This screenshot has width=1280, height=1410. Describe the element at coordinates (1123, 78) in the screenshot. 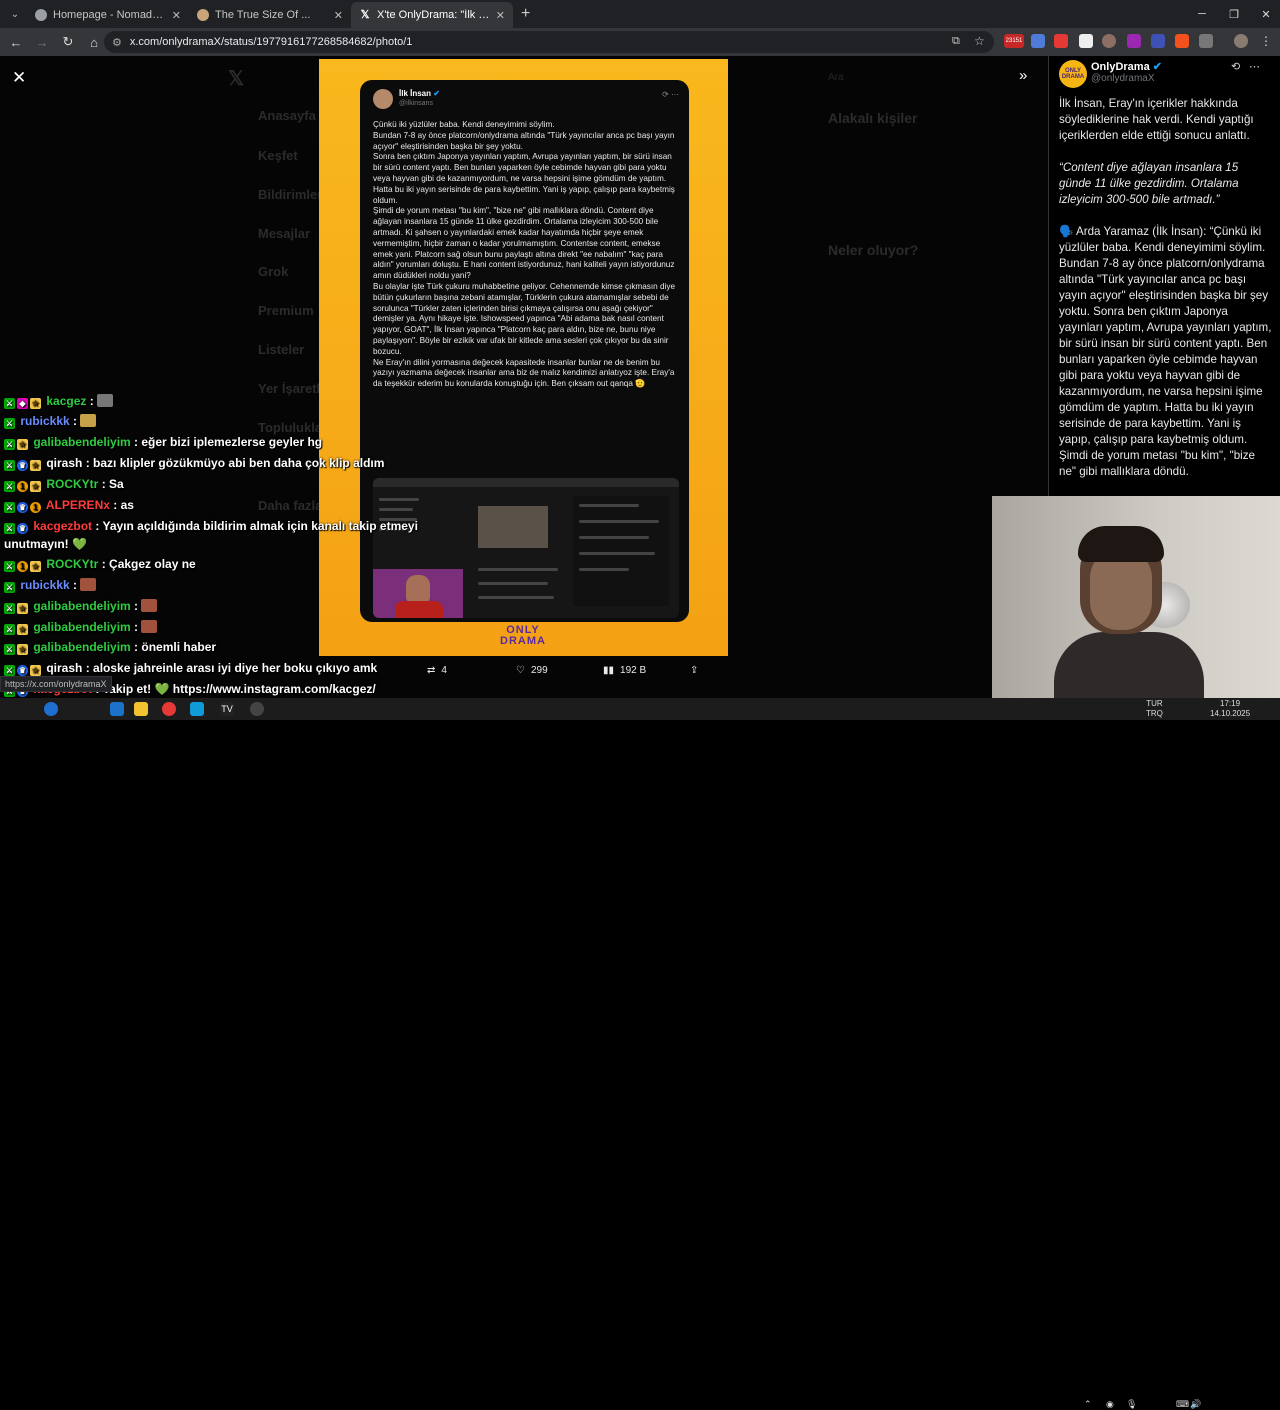

I see `author-handle: @onlydramaX` at that location.